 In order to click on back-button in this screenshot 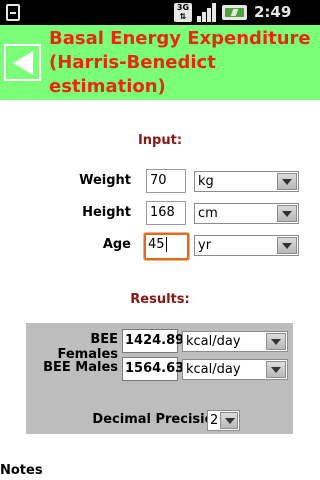, I will do `click(22, 62)`.